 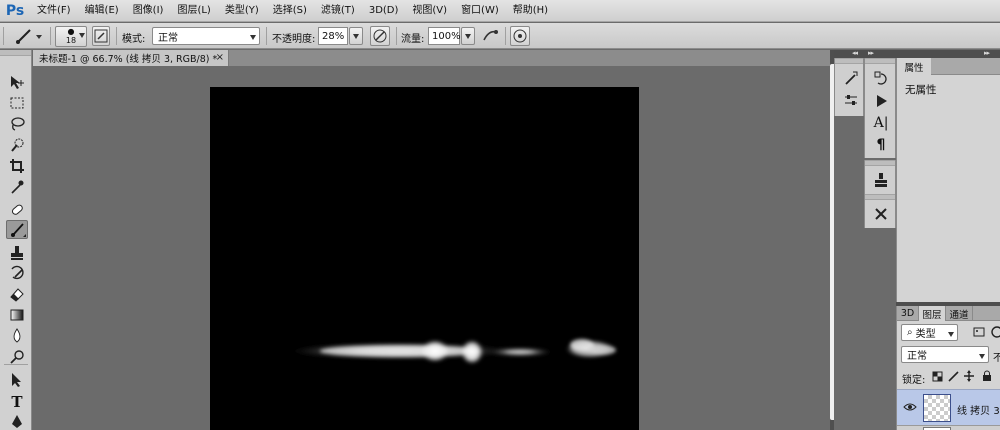 I want to click on lock-label: 锁定:, so click(x=914, y=380).